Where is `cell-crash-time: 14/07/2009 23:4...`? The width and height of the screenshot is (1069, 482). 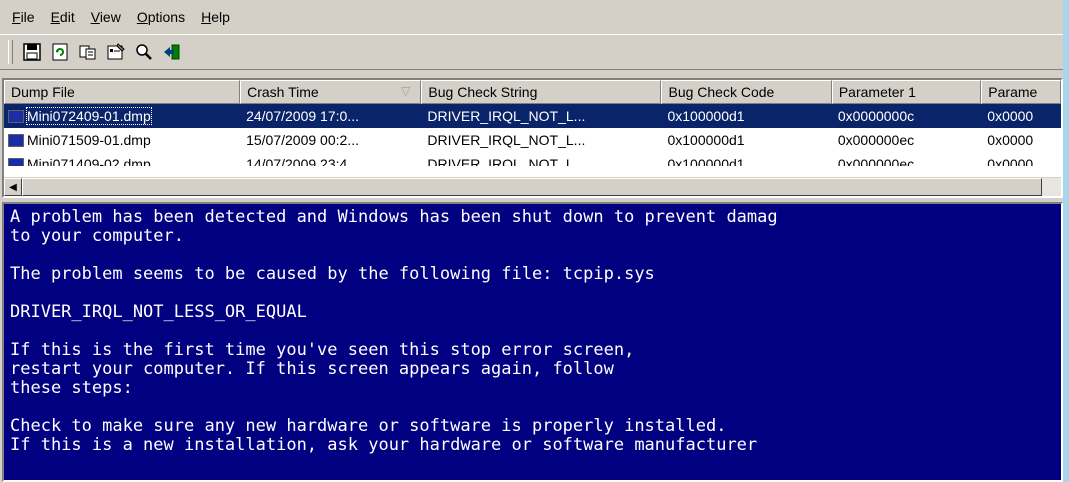 cell-crash-time: 14/07/2009 23:4... is located at coordinates (302, 161).